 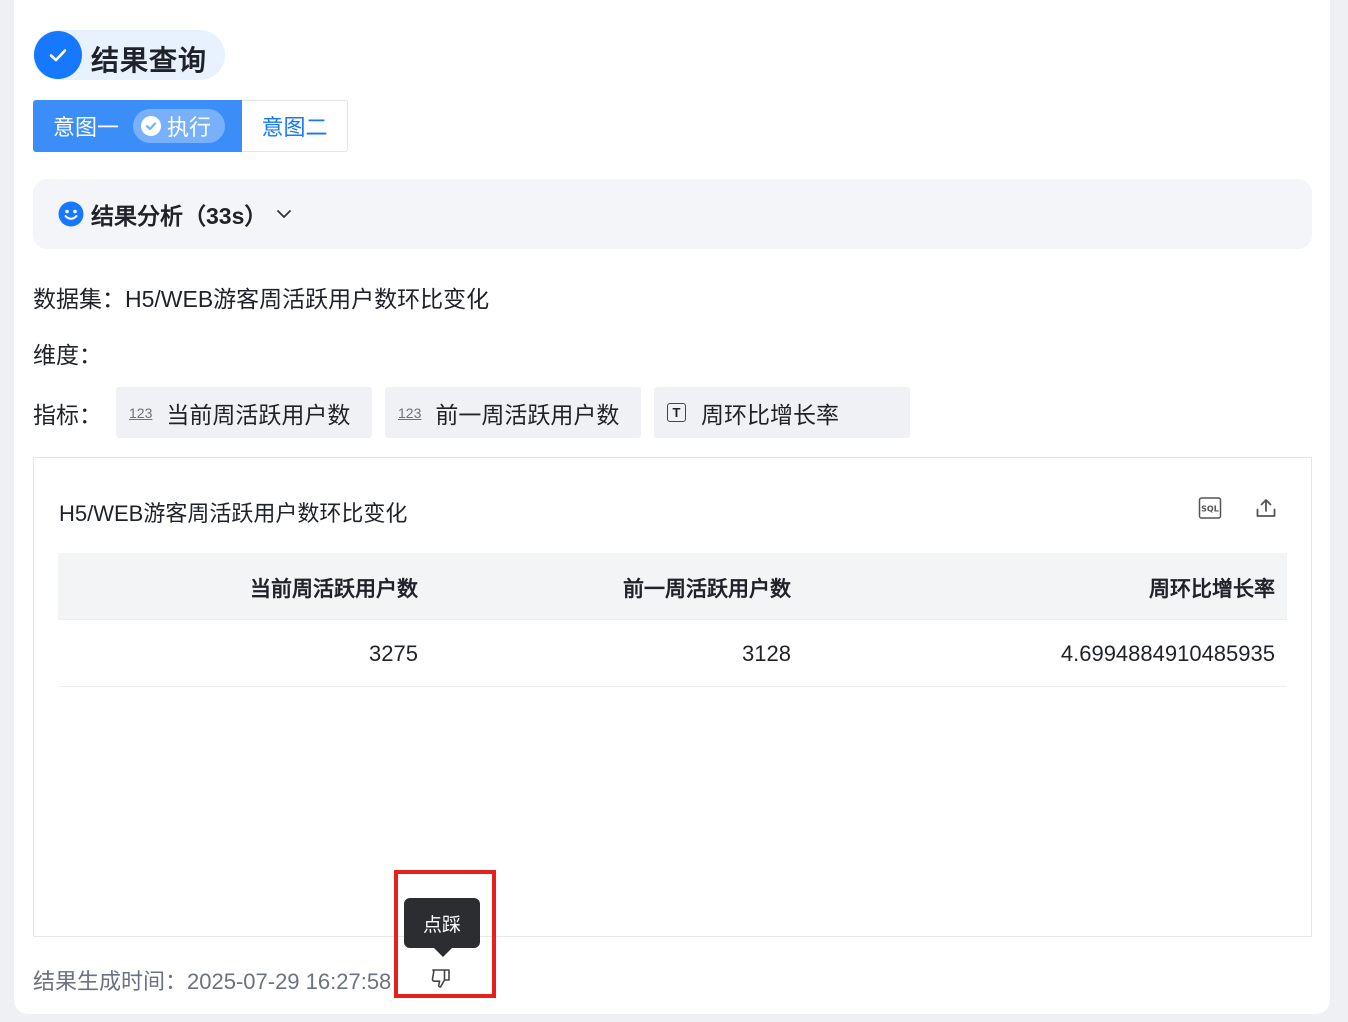 I want to click on highlight-box, so click(x=445, y=934).